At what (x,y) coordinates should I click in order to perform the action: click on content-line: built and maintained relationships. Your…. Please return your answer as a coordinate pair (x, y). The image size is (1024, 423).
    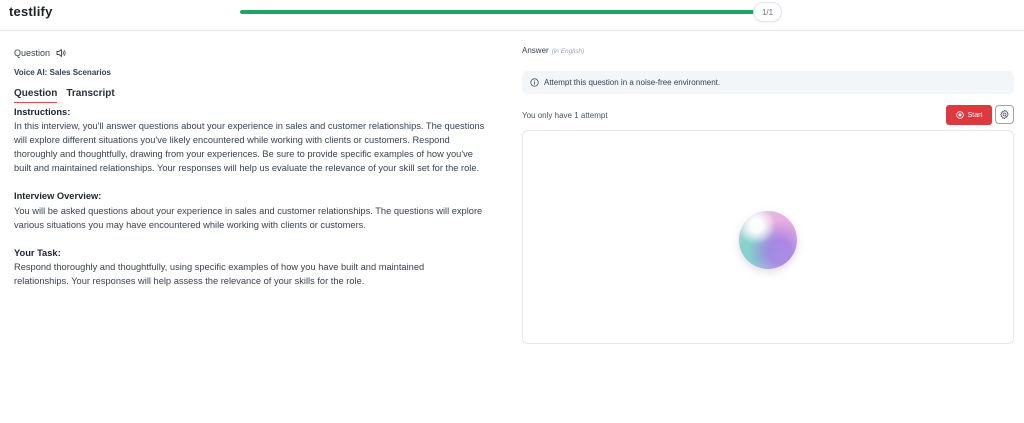
    Looking at the image, I should click on (247, 168).